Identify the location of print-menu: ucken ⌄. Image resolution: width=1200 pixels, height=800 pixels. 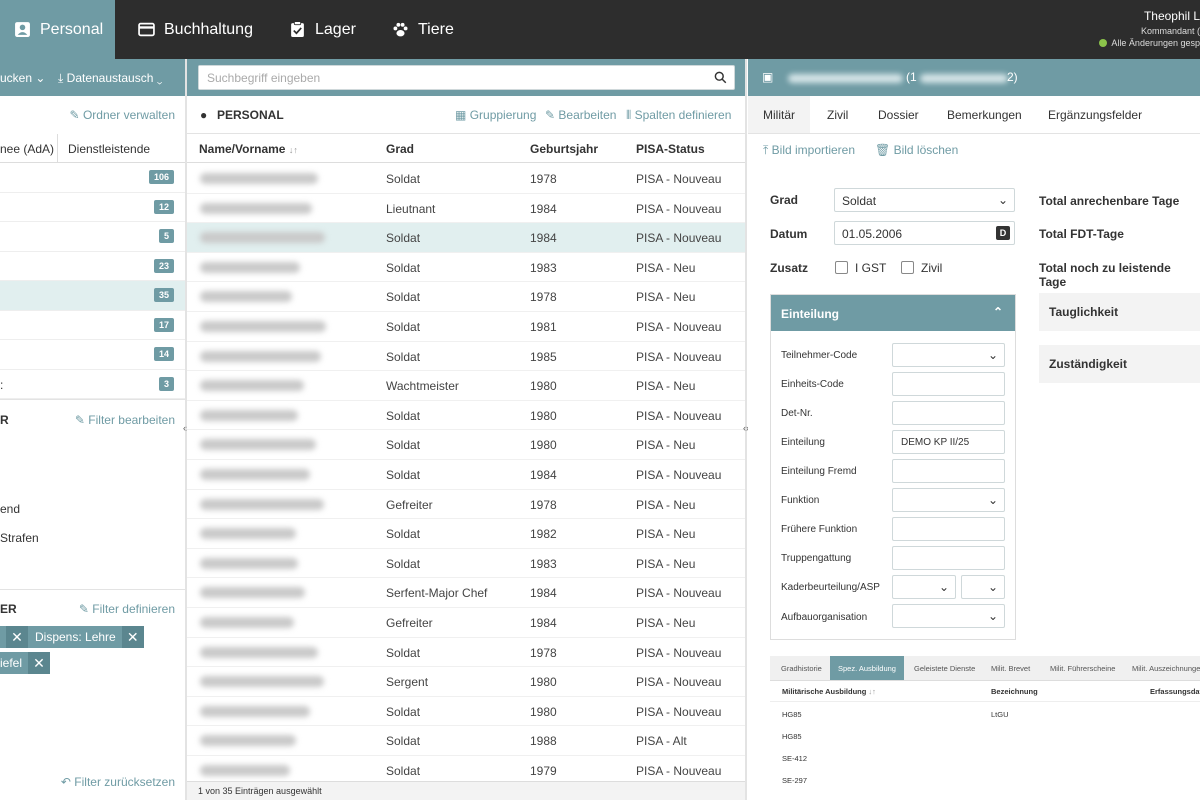
(22, 78).